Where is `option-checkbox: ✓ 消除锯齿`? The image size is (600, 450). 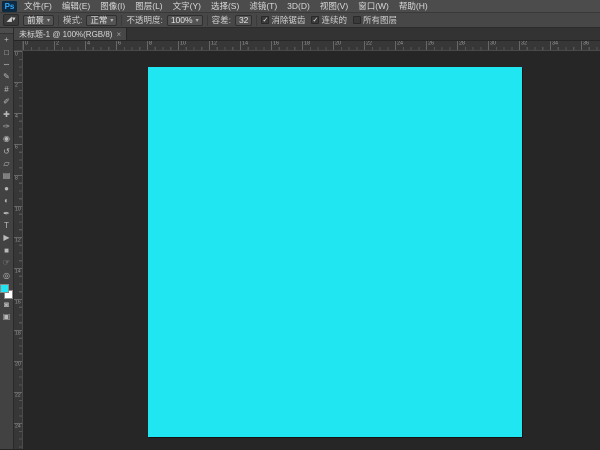
option-checkbox: ✓ 消除锯齿 is located at coordinates (283, 20).